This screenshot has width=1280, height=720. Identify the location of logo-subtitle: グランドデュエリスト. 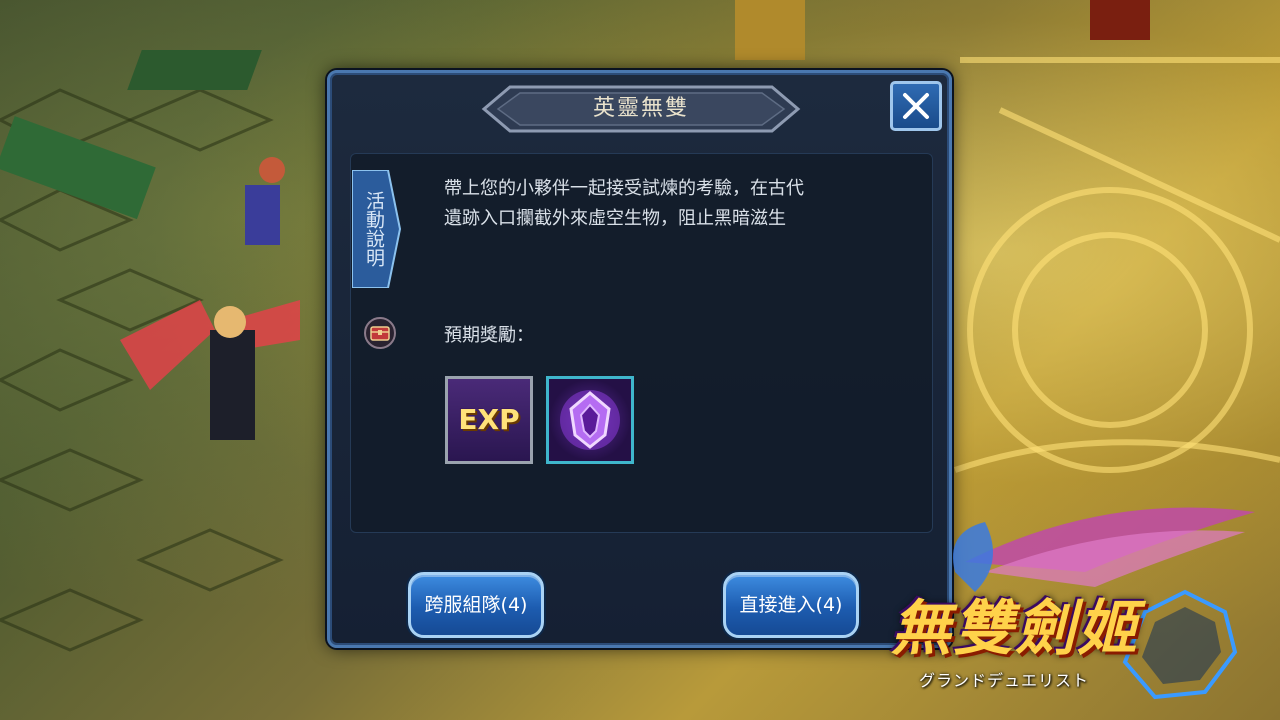
(1004, 680).